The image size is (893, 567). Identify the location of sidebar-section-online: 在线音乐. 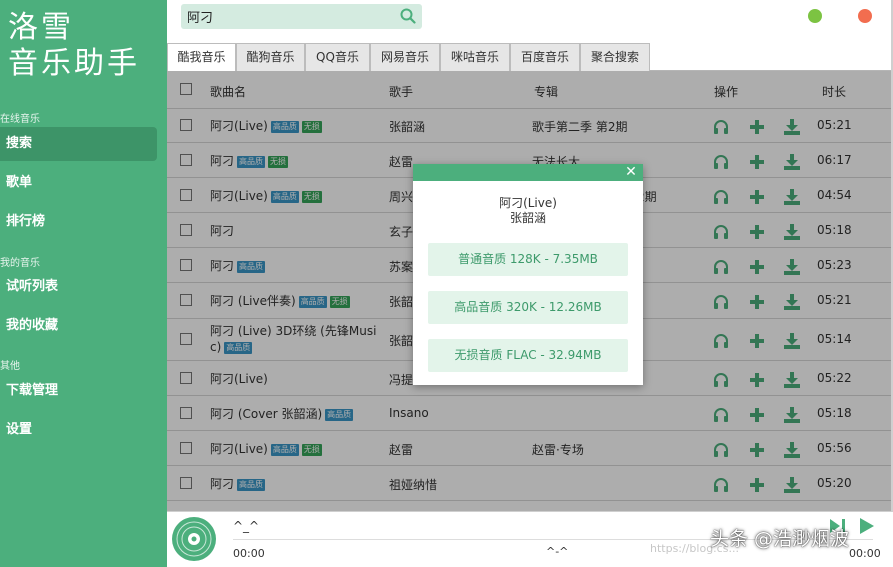
(20, 119).